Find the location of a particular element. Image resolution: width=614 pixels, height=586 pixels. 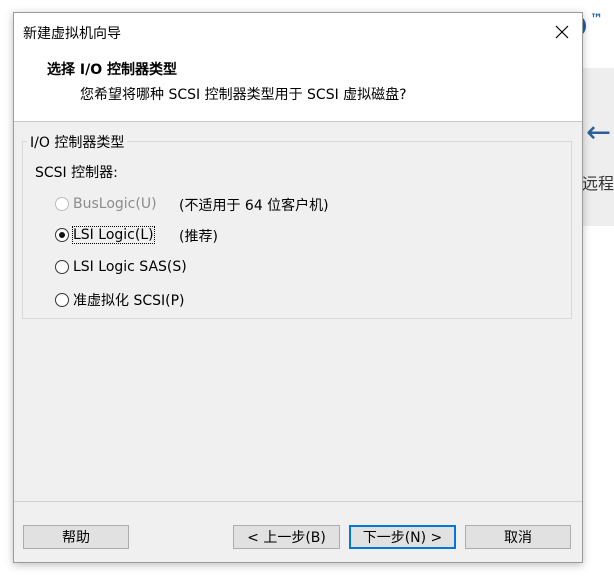

close-icon is located at coordinates (562, 32).